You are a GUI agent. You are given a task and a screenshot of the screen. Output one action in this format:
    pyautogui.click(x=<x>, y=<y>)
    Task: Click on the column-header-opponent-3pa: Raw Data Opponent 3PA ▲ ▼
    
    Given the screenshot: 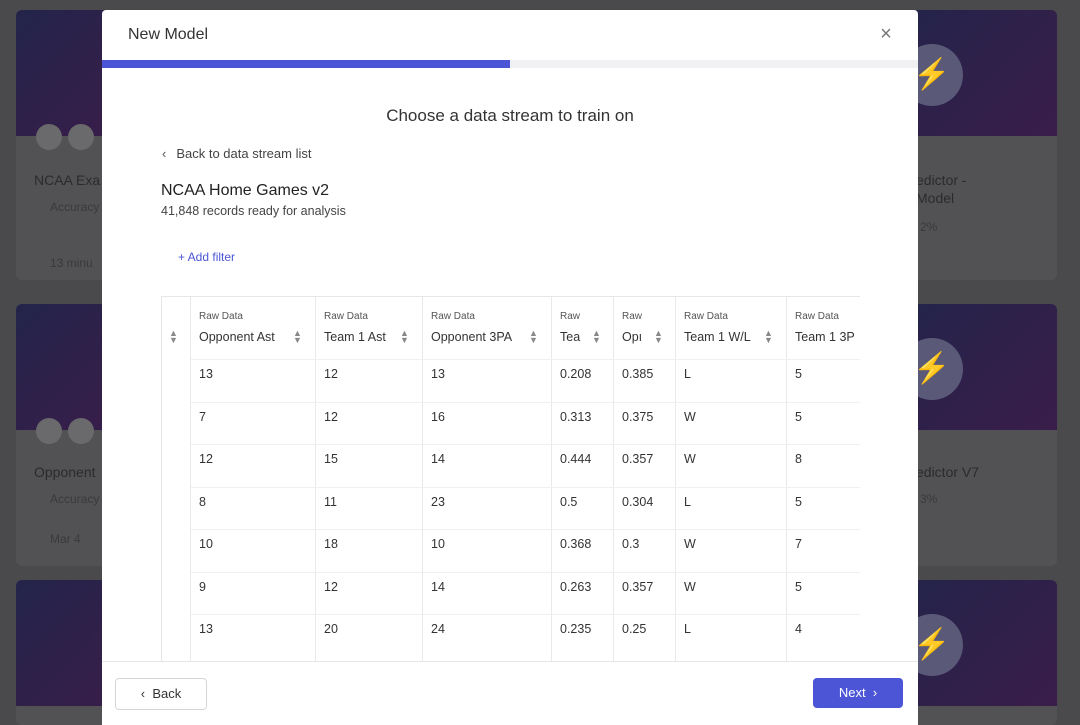 What is the action you would take?
    pyautogui.click(x=487, y=328)
    